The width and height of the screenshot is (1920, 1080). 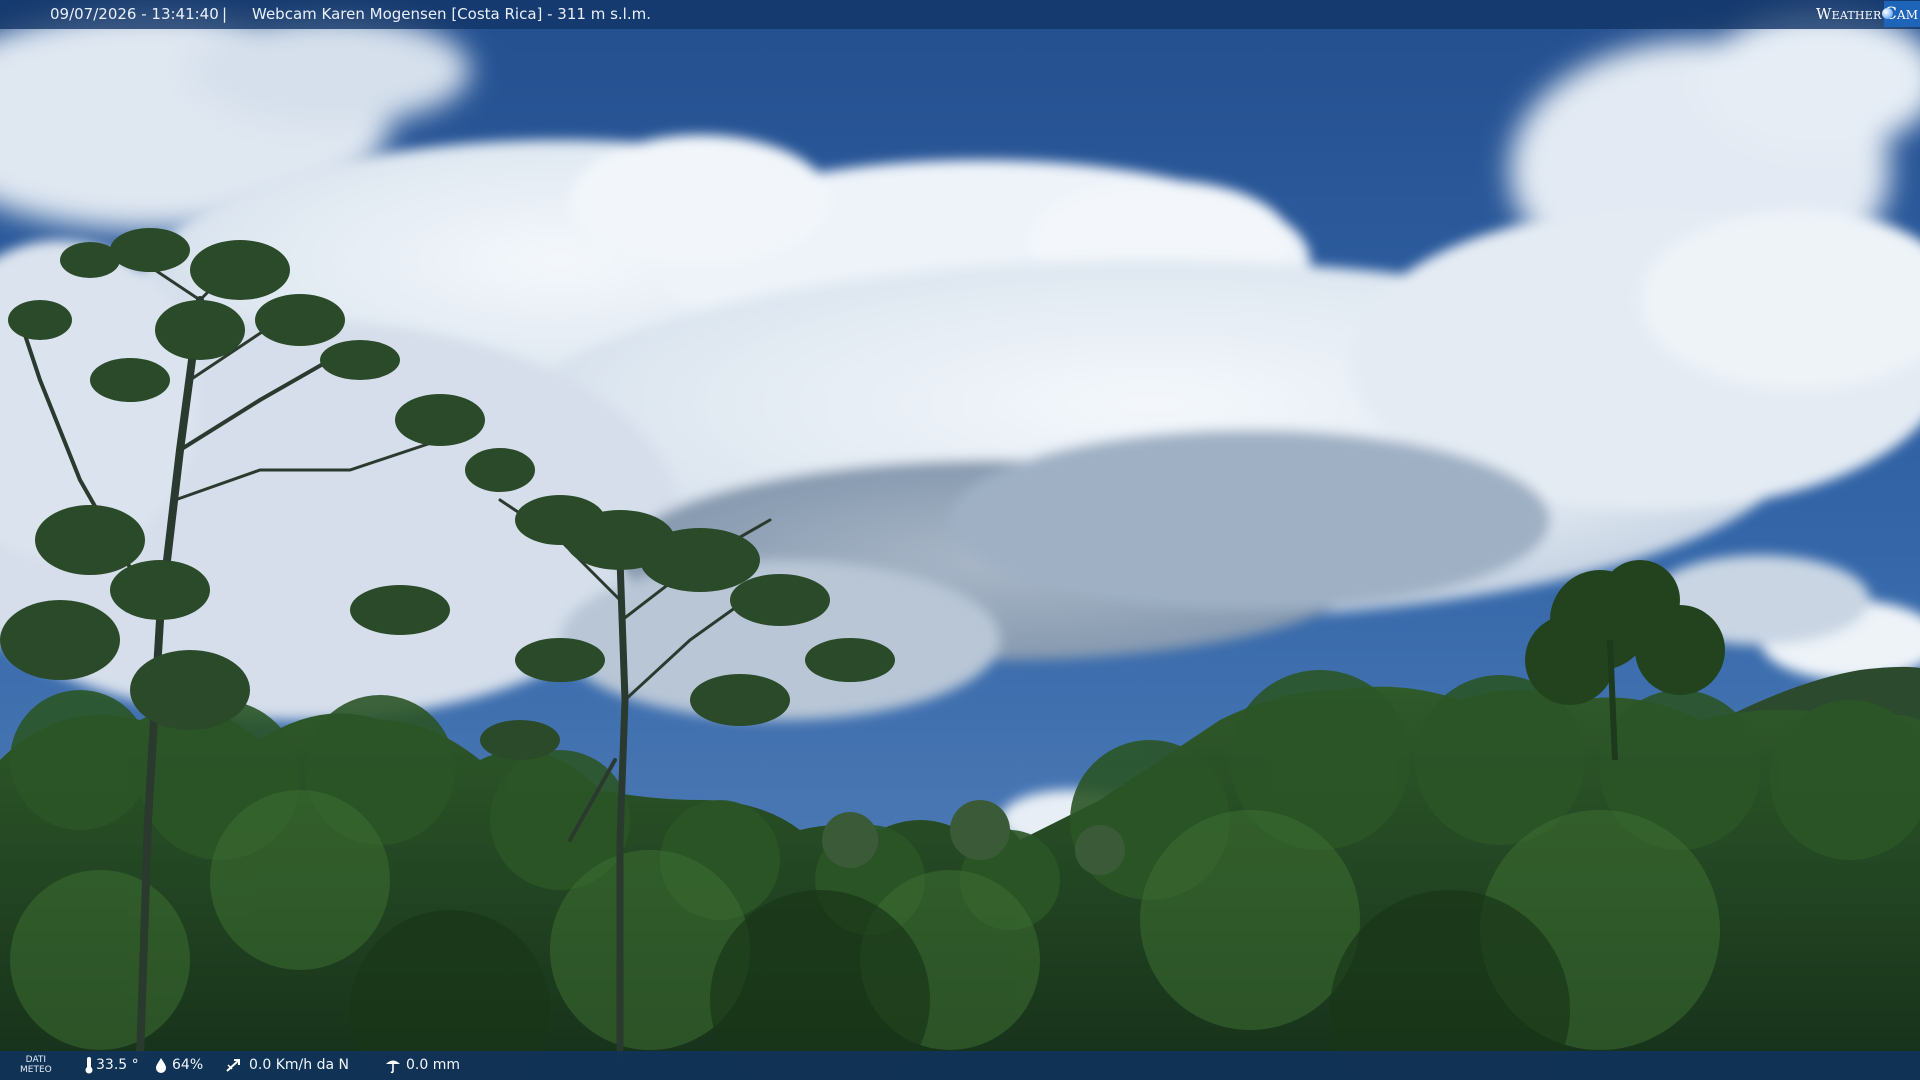 What do you see at coordinates (433, 1065) in the screenshot?
I see `rain-value: 0.0 mm` at bounding box center [433, 1065].